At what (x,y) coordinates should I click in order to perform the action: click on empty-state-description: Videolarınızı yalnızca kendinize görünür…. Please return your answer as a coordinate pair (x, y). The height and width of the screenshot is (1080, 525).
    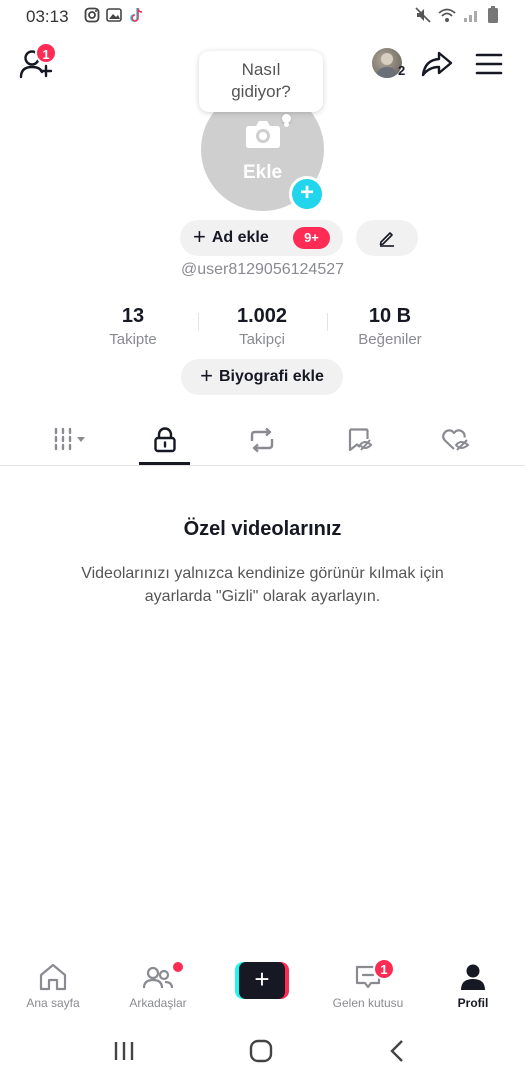
    Looking at the image, I should click on (262, 585).